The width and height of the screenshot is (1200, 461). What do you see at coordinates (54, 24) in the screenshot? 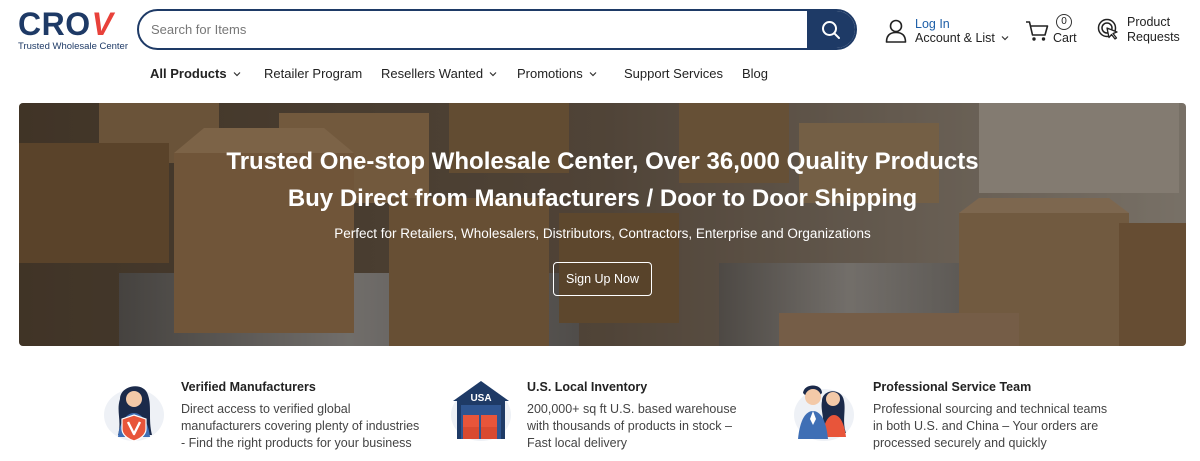
I see `logo-word: CRO` at bounding box center [54, 24].